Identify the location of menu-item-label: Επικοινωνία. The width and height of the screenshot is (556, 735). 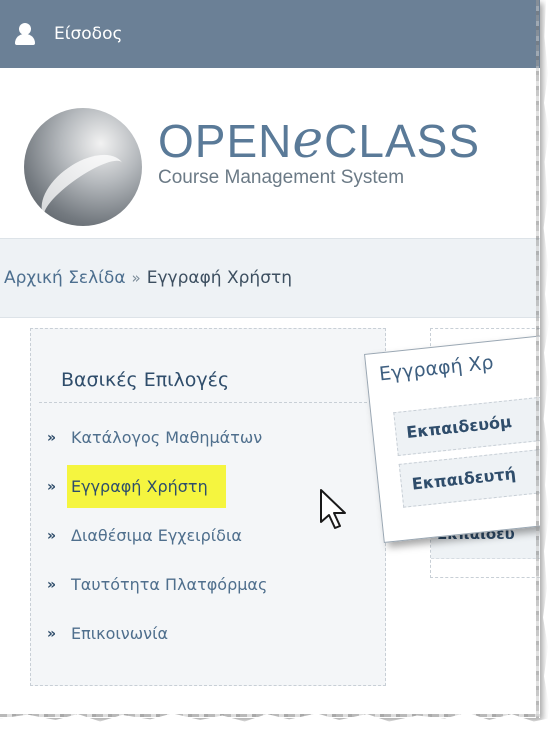
(119, 633).